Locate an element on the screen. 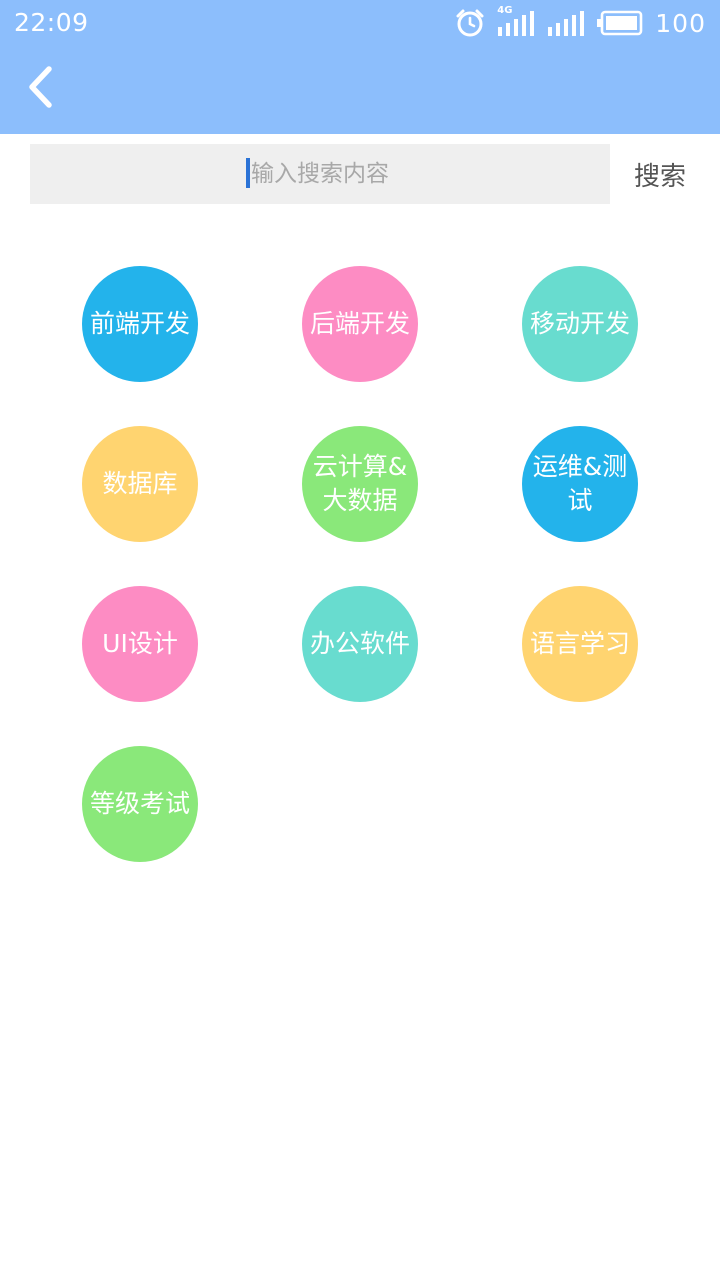  status-icons: 4G 100 is located at coordinates (580, 22).